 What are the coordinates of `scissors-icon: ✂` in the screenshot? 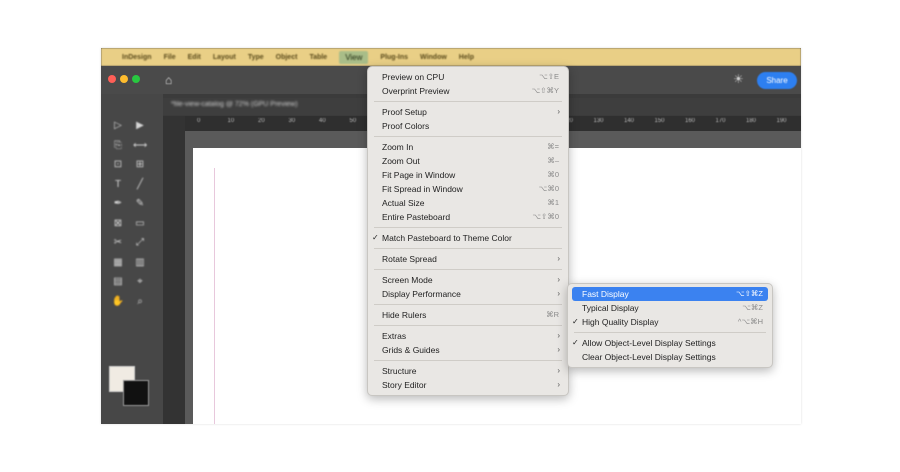 It's located at (118, 243).